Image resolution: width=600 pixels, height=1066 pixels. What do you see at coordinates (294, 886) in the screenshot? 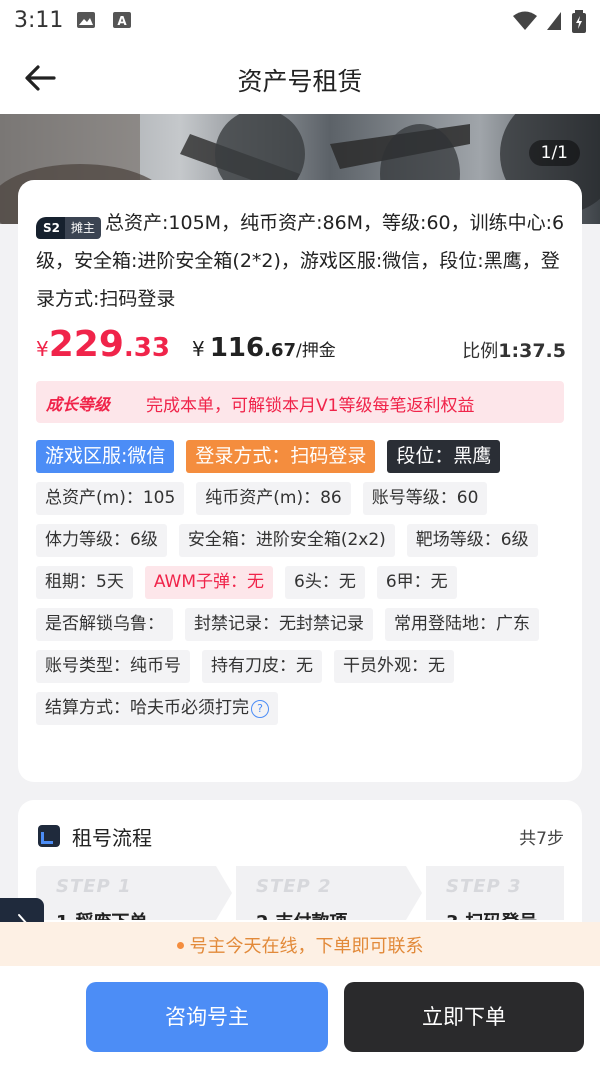
I see `step-label: STEP 2` at bounding box center [294, 886].